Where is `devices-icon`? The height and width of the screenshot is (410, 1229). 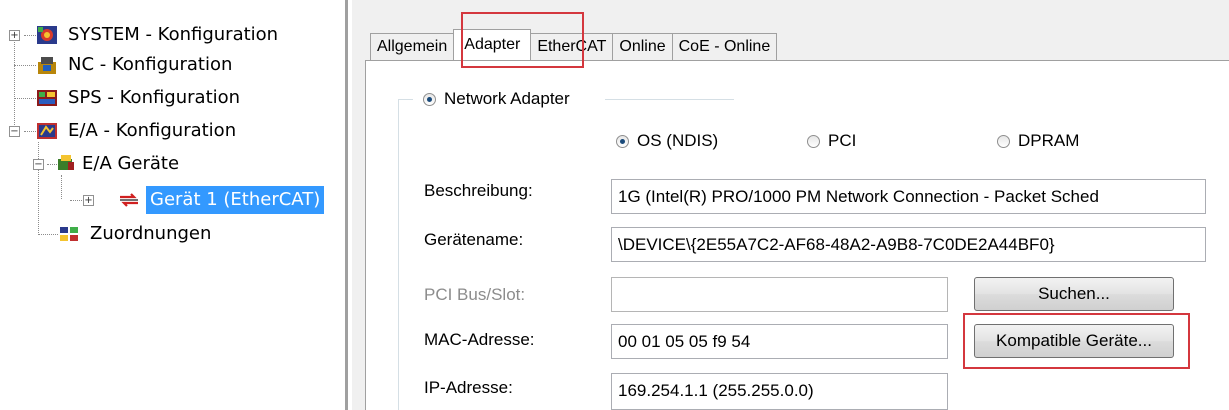 devices-icon is located at coordinates (66, 164).